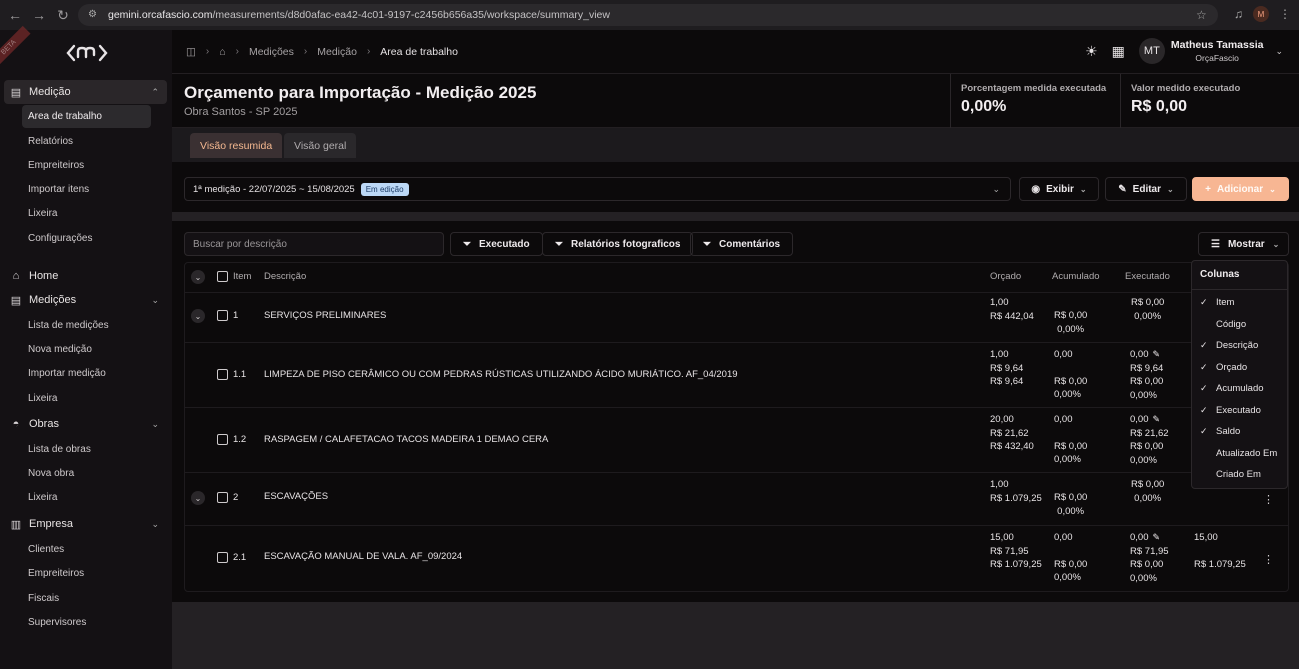 The height and width of the screenshot is (669, 1299). I want to click on nav-item-supervisores: Supervisores, so click(86, 622).